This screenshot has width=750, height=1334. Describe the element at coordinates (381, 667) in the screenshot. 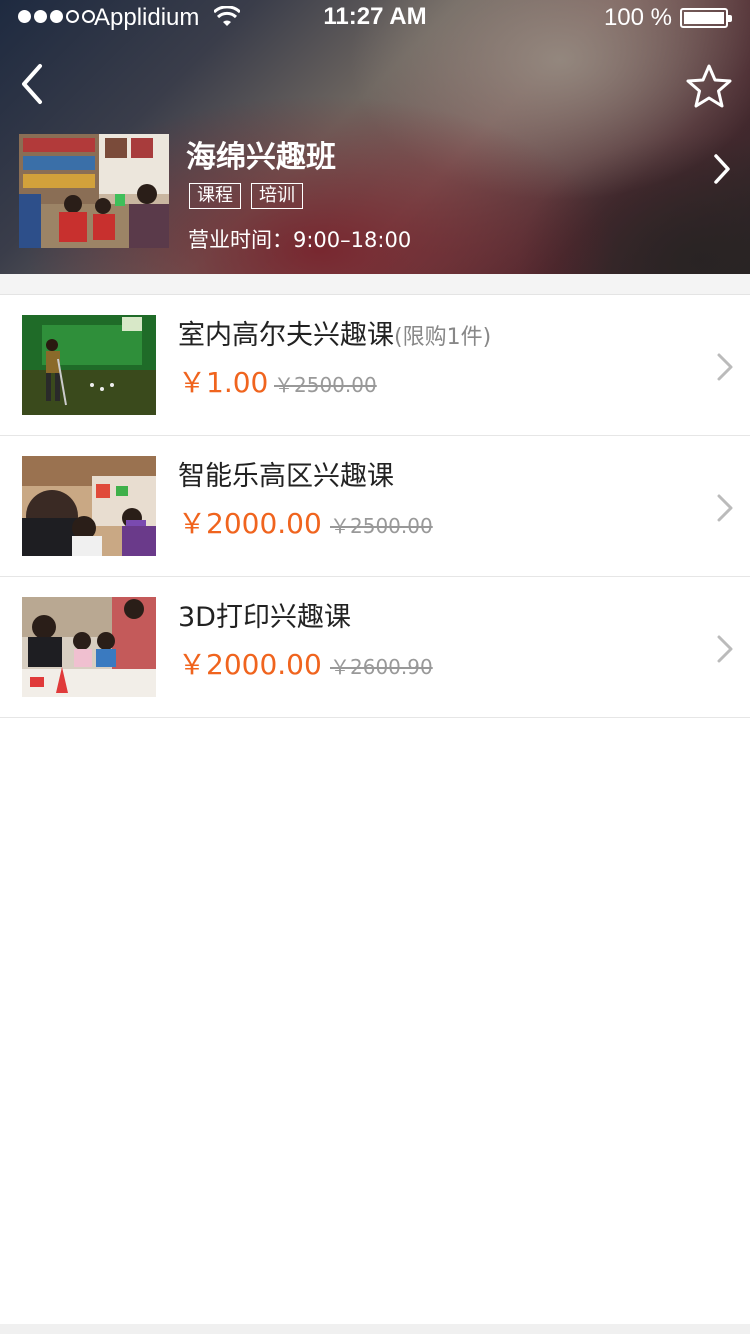

I see `original-price: ￥2600.90` at that location.